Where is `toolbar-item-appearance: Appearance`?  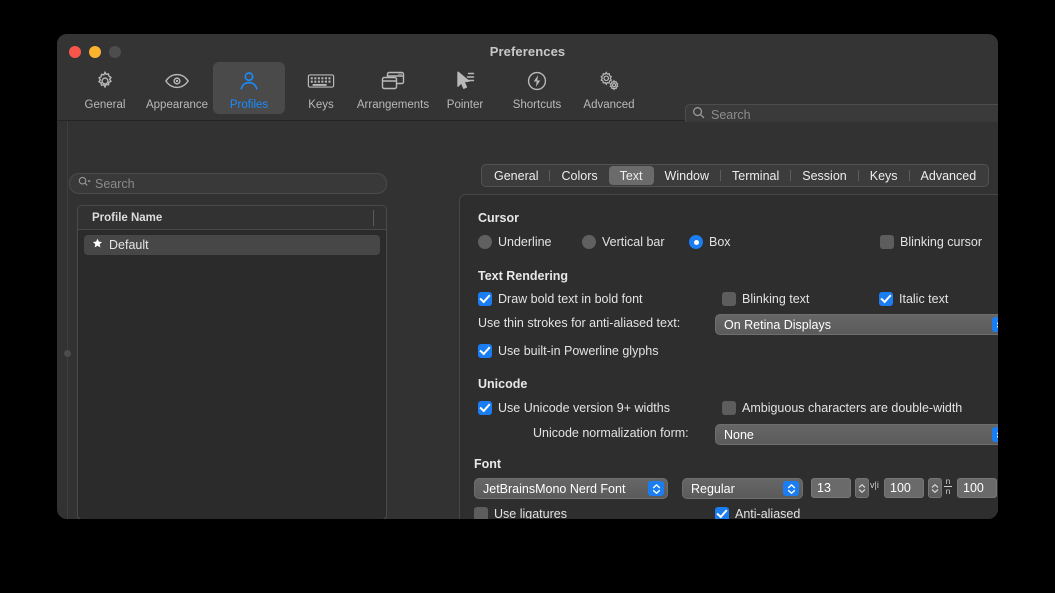
toolbar-item-appearance: Appearance is located at coordinates (177, 88).